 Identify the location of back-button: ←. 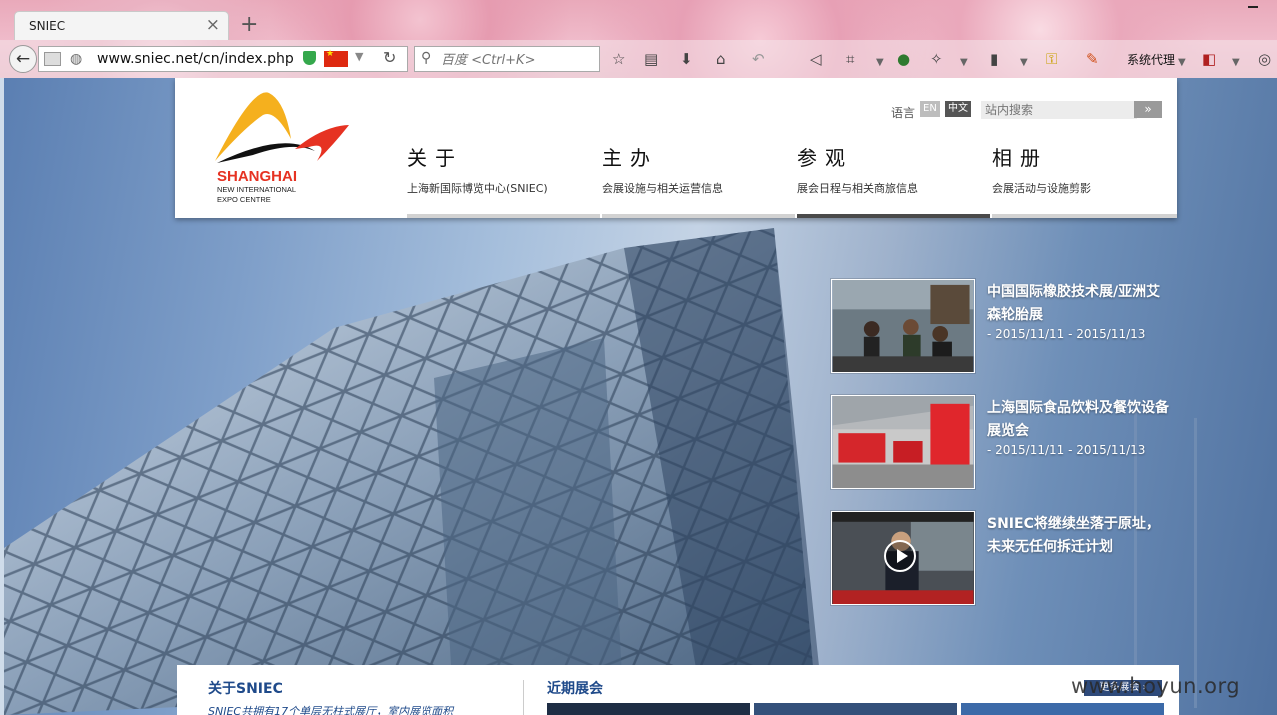
(23, 59).